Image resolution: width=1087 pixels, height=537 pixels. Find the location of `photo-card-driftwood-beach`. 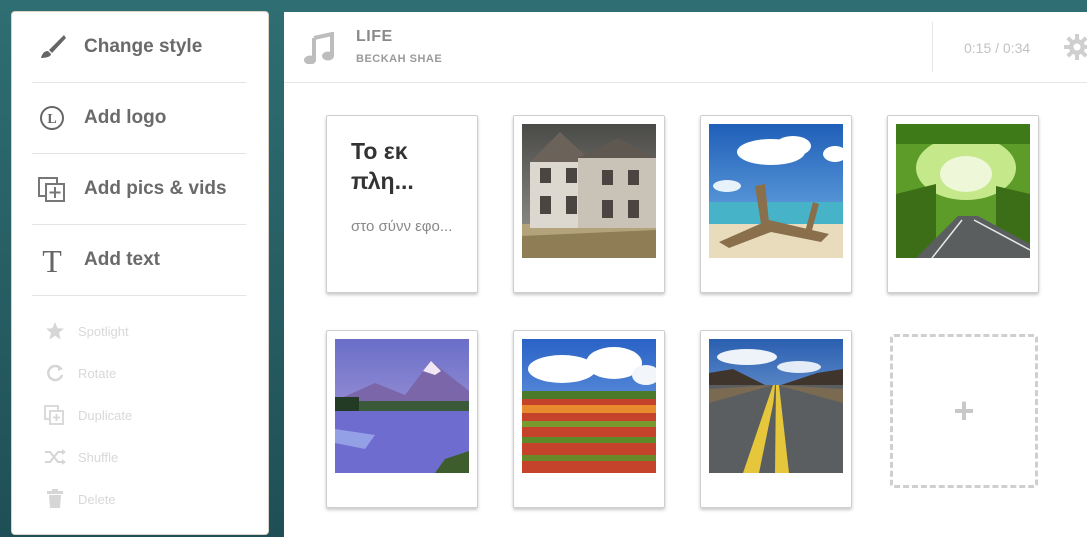

photo-card-driftwood-beach is located at coordinates (776, 204).